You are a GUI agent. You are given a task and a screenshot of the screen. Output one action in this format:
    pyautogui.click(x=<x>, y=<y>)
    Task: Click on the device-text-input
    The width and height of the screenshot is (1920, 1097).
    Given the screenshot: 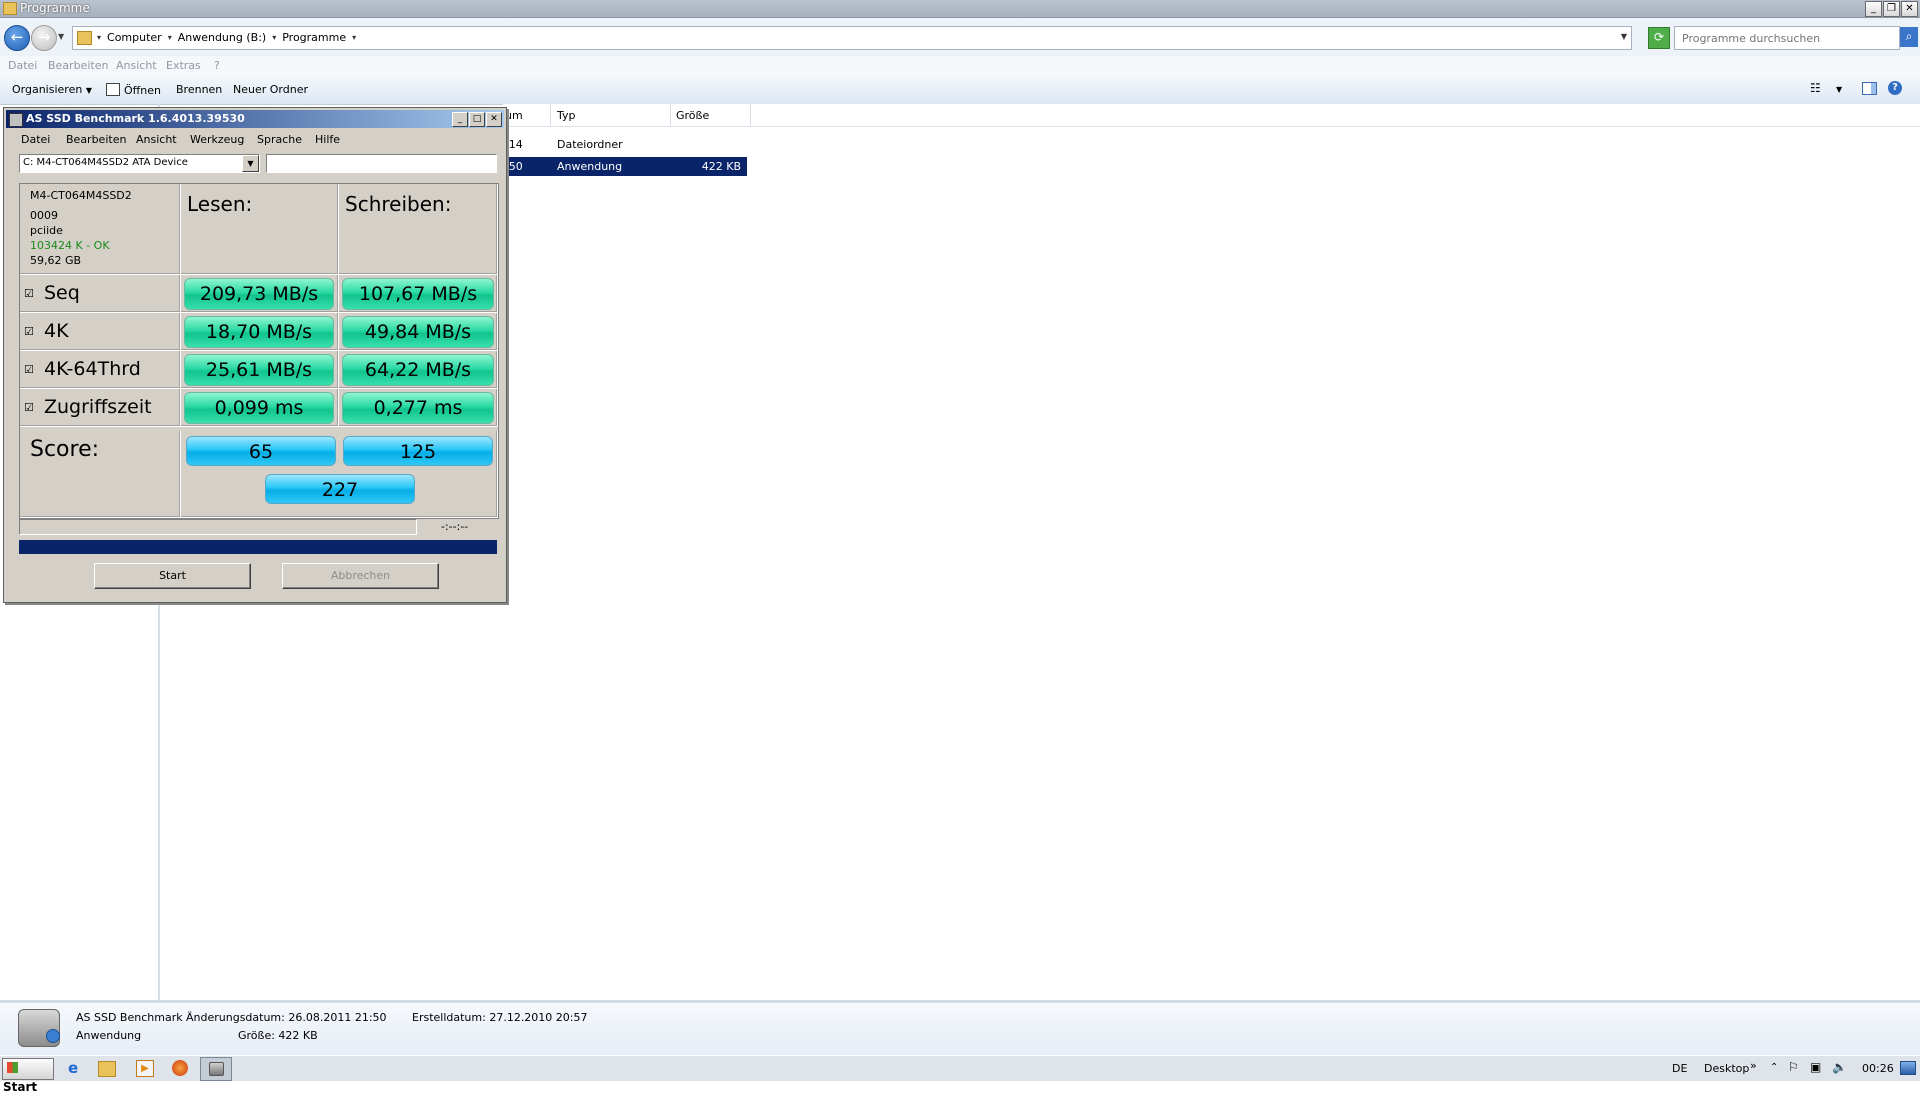 What is the action you would take?
    pyautogui.click(x=381, y=163)
    